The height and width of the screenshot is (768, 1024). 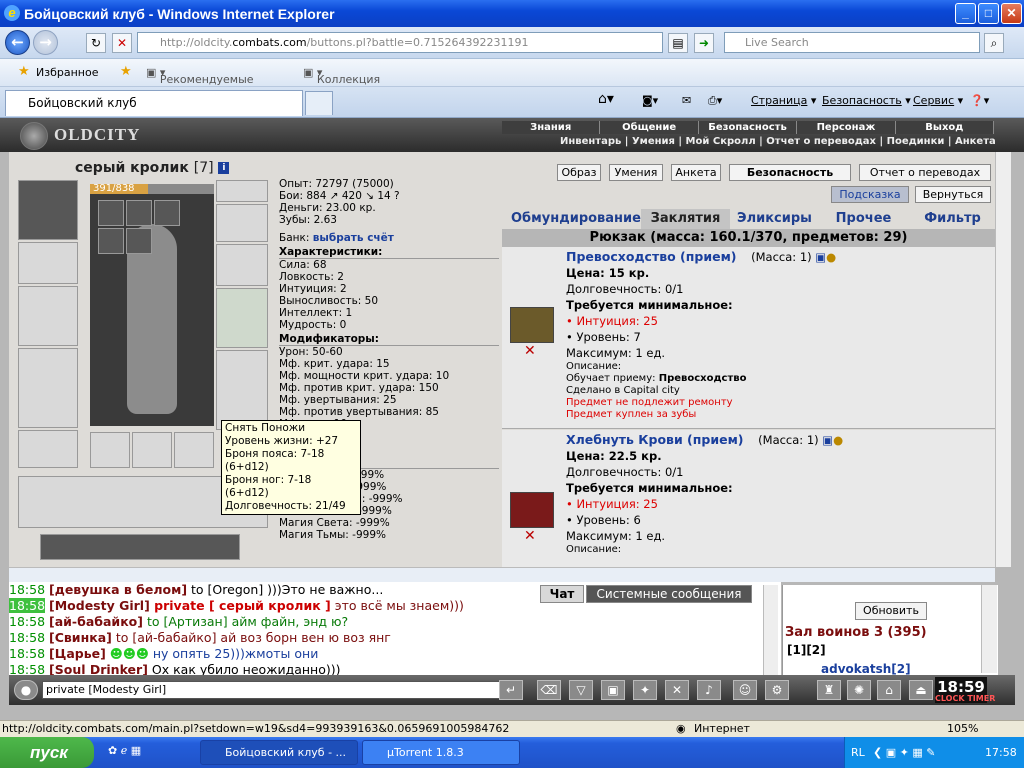 What do you see at coordinates (745, 690) in the screenshot?
I see `smile-icon: ☺` at bounding box center [745, 690].